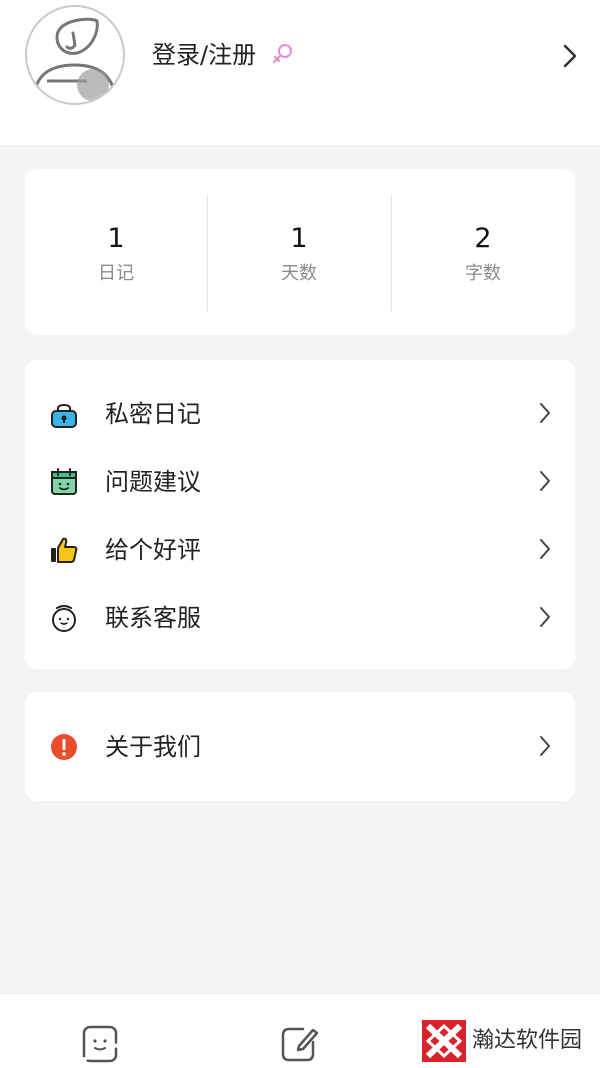  What do you see at coordinates (527, 1040) in the screenshot?
I see `watermark-text: 瀚达软件园` at bounding box center [527, 1040].